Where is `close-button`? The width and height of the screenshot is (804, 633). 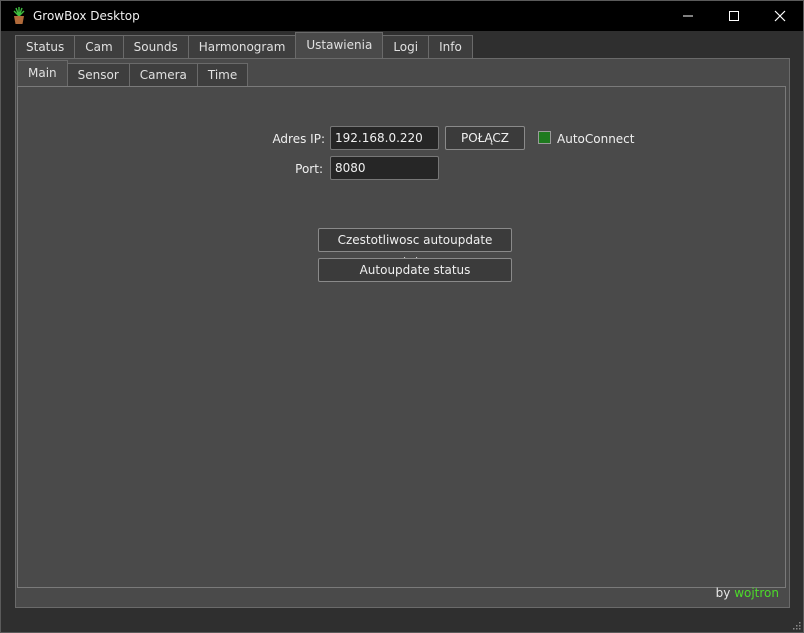
close-button is located at coordinates (780, 16).